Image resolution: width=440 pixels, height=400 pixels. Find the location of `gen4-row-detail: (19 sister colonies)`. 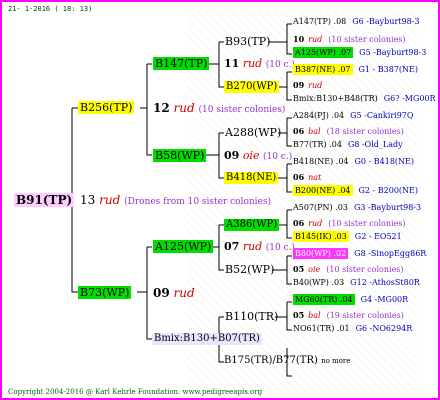

gen4-row-detail: (19 sister colonies) is located at coordinates (365, 315).